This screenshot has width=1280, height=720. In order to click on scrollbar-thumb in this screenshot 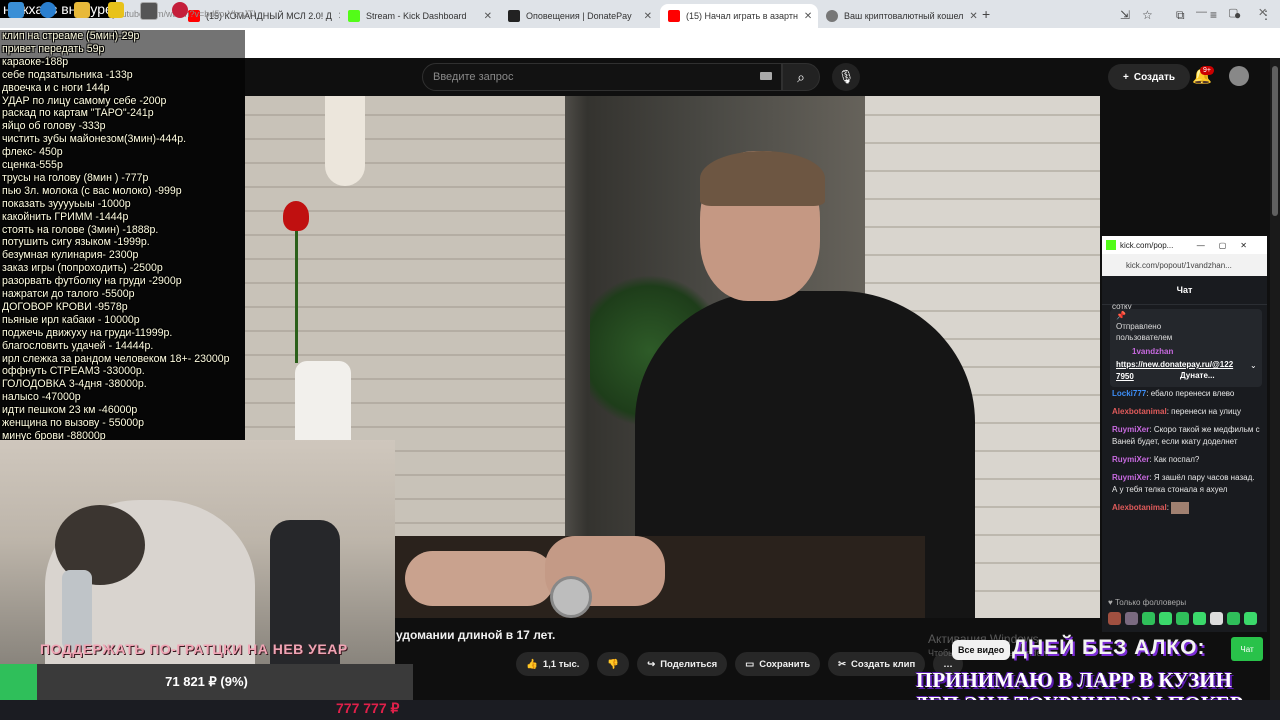, I will do `click(1275, 141)`.